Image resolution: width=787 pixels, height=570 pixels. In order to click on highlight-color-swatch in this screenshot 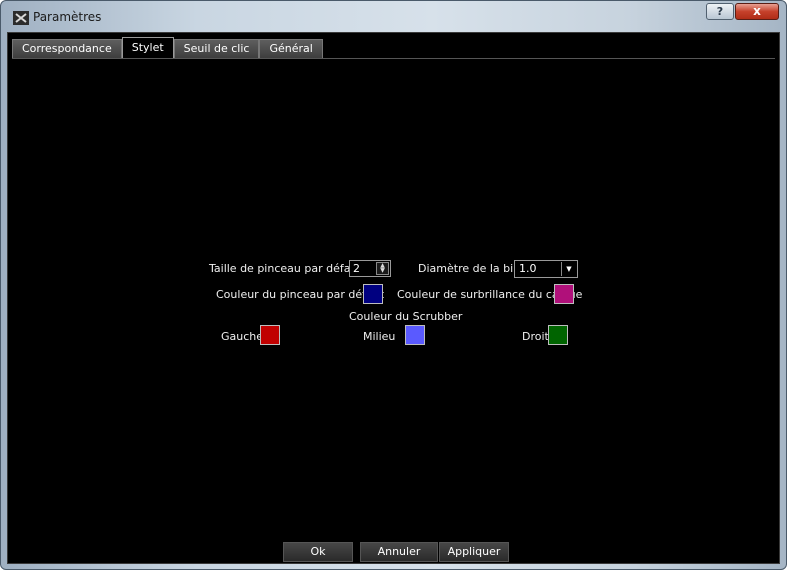, I will do `click(564, 294)`.